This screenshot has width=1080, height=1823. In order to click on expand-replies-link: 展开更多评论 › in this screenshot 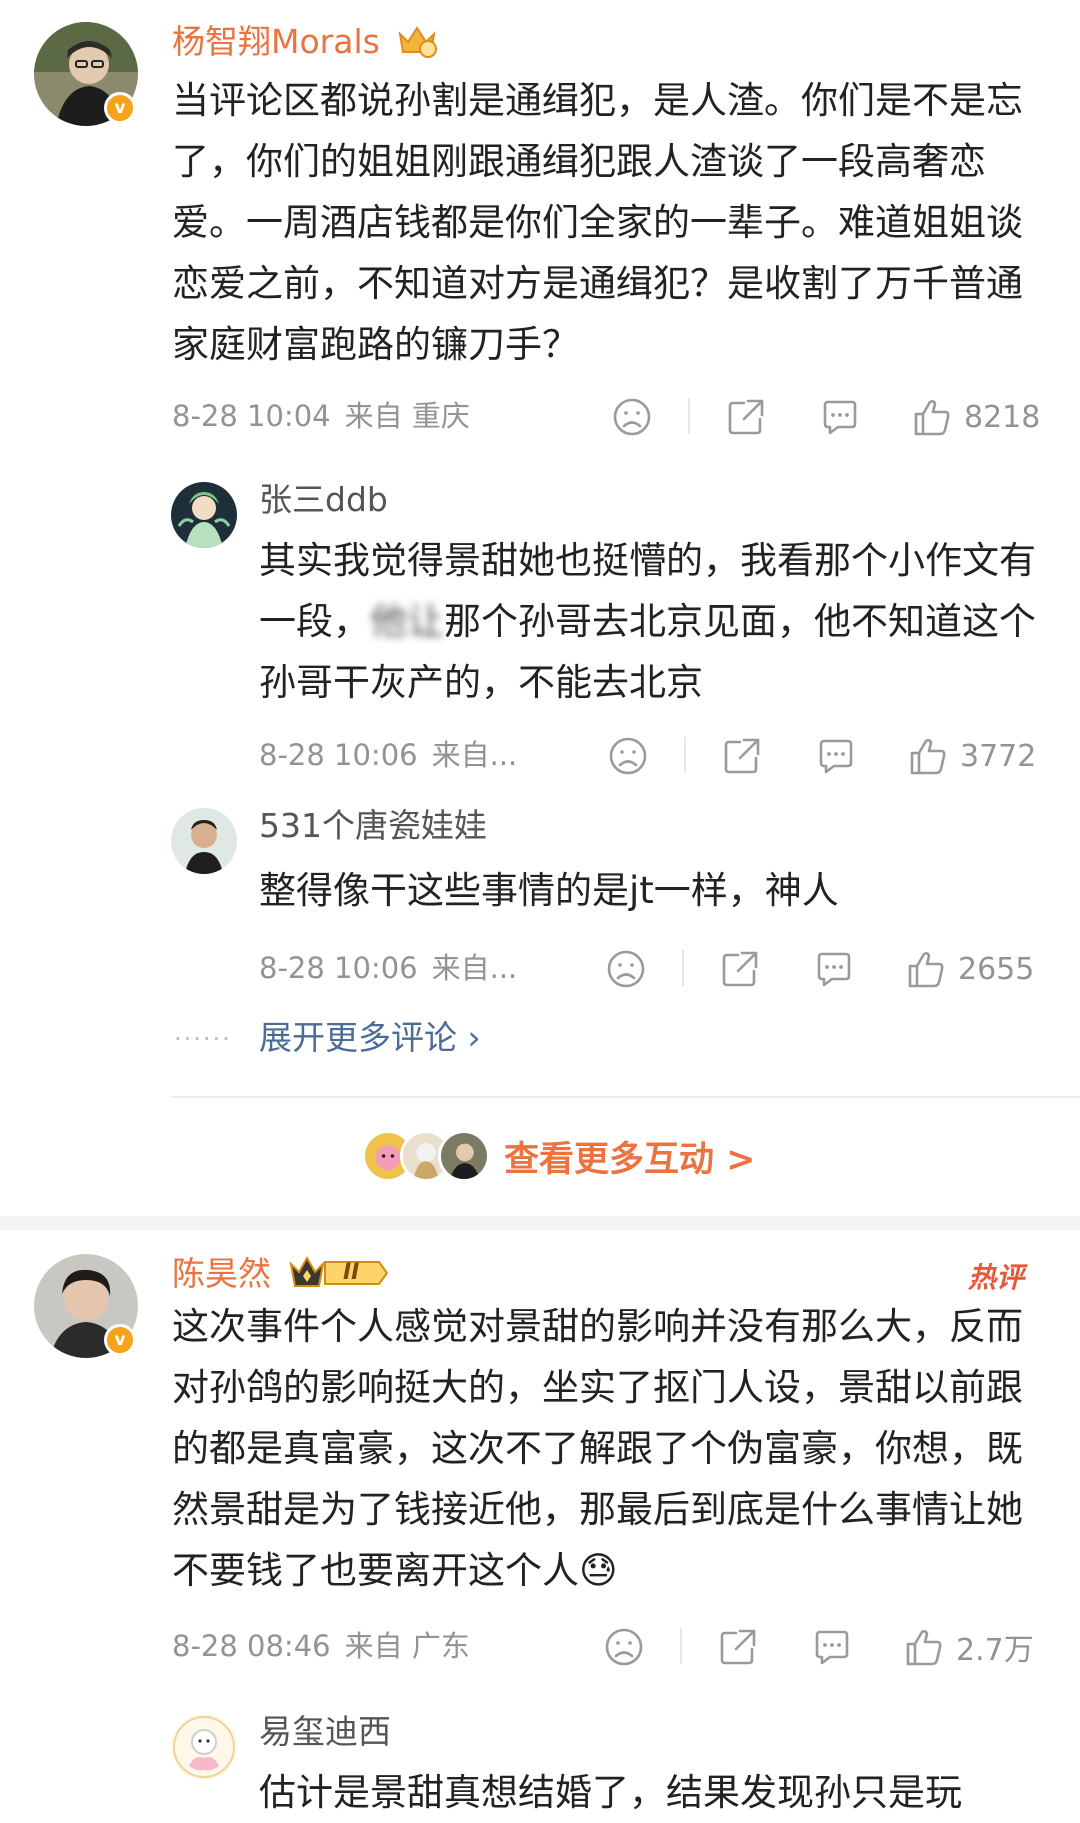, I will do `click(370, 1038)`.